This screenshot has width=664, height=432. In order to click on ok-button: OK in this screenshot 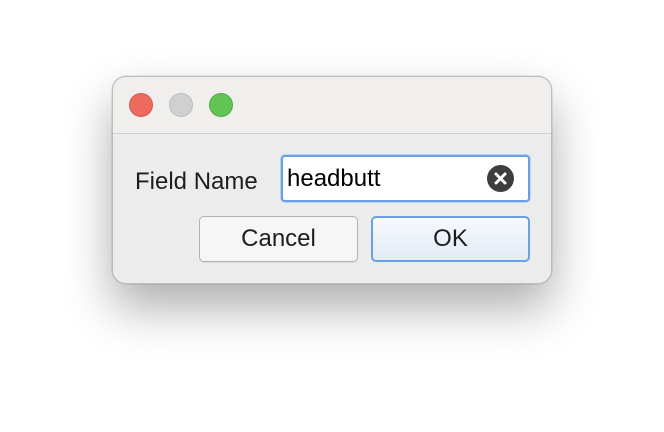, I will do `click(450, 239)`.